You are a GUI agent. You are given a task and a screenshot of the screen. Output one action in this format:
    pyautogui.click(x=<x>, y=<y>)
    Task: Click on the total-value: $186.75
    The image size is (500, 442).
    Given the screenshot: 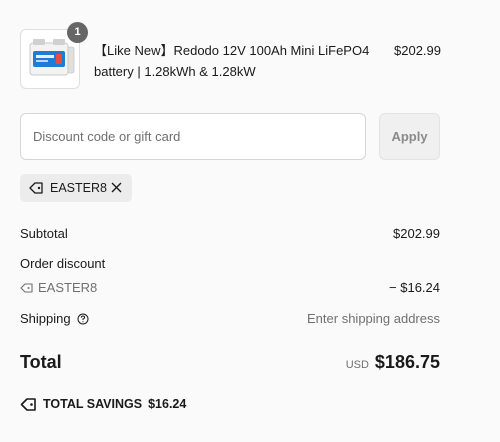 What is the action you would take?
    pyautogui.click(x=407, y=362)
    